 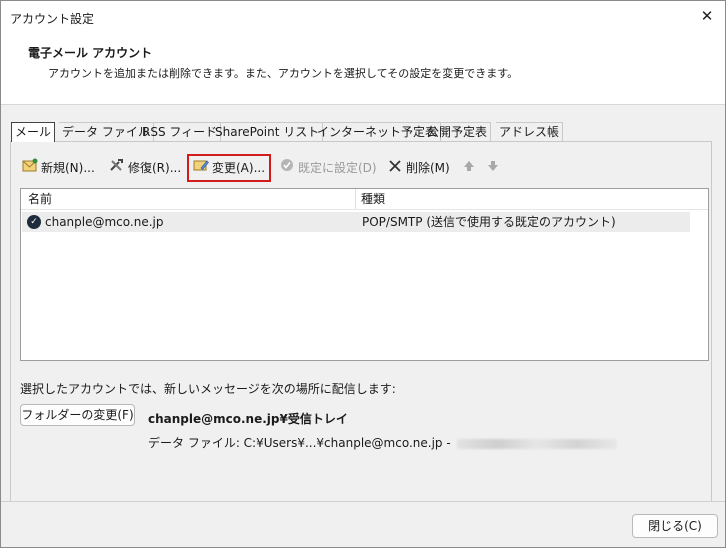 What do you see at coordinates (201, 168) in the screenshot?
I see `change-account-icon` at bounding box center [201, 168].